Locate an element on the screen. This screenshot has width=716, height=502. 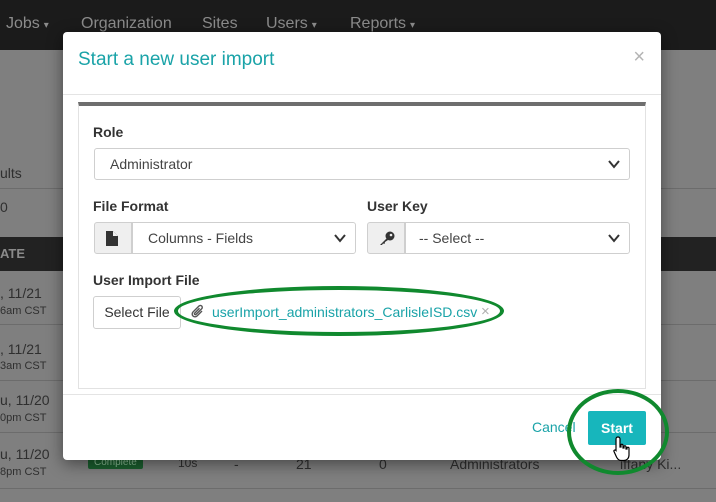
key-icon-addon is located at coordinates (386, 238).